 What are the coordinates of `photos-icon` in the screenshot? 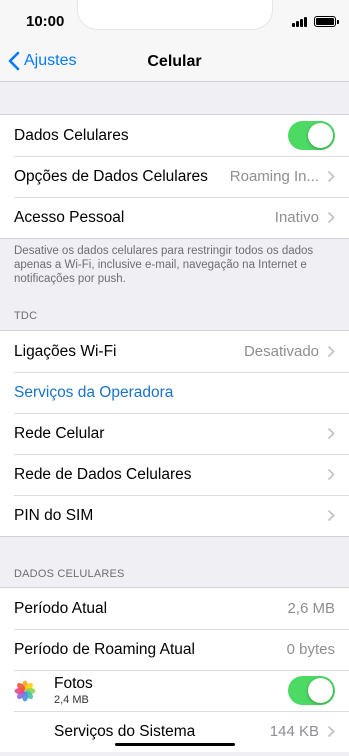 It's located at (25, 690).